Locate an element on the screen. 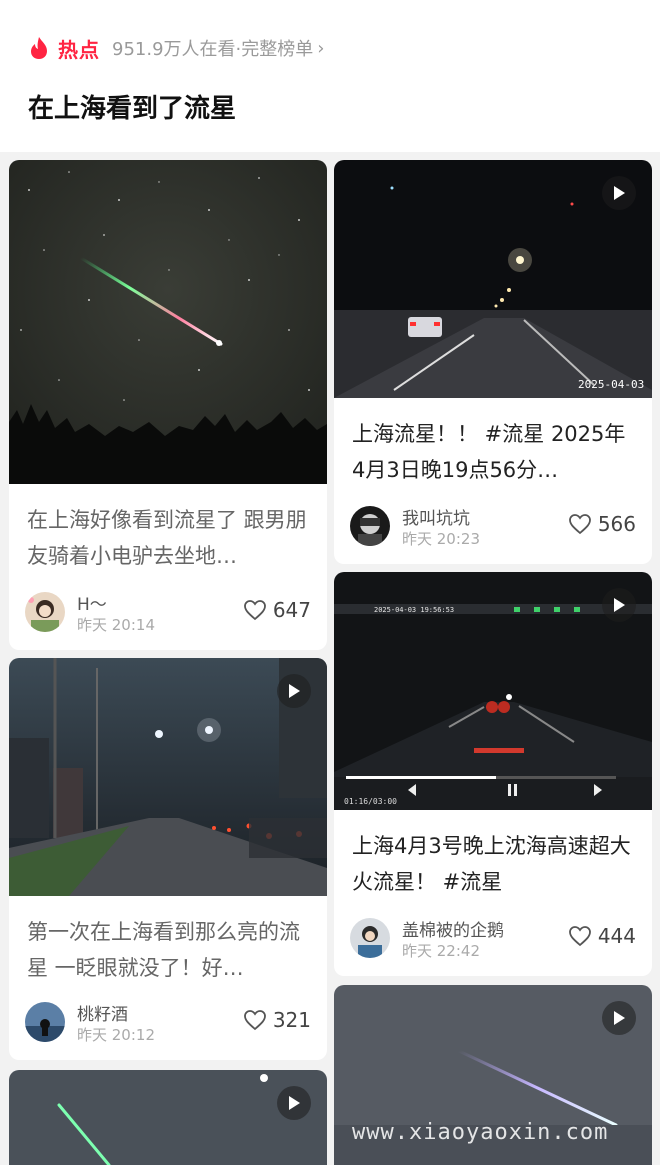 The image size is (660, 1165). post-image is located at coordinates (168, 322).